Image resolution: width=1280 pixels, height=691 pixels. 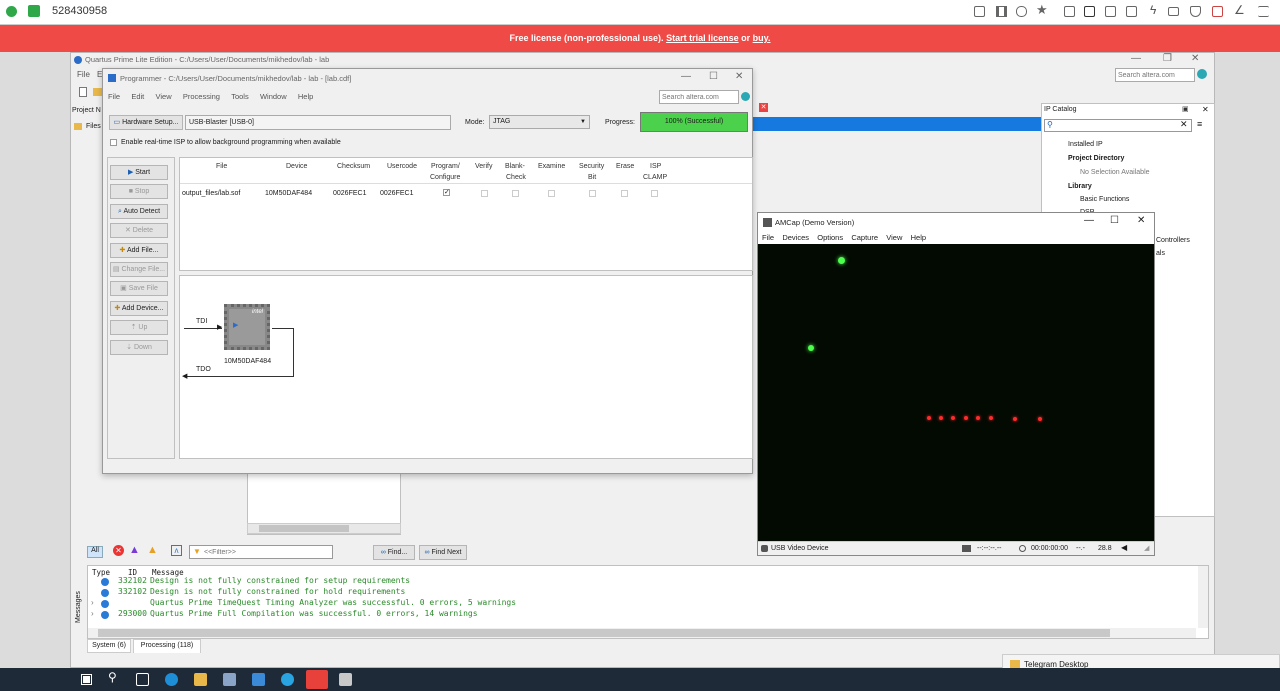 I want to click on find-next-button: ∞ Find Next, so click(x=443, y=552).